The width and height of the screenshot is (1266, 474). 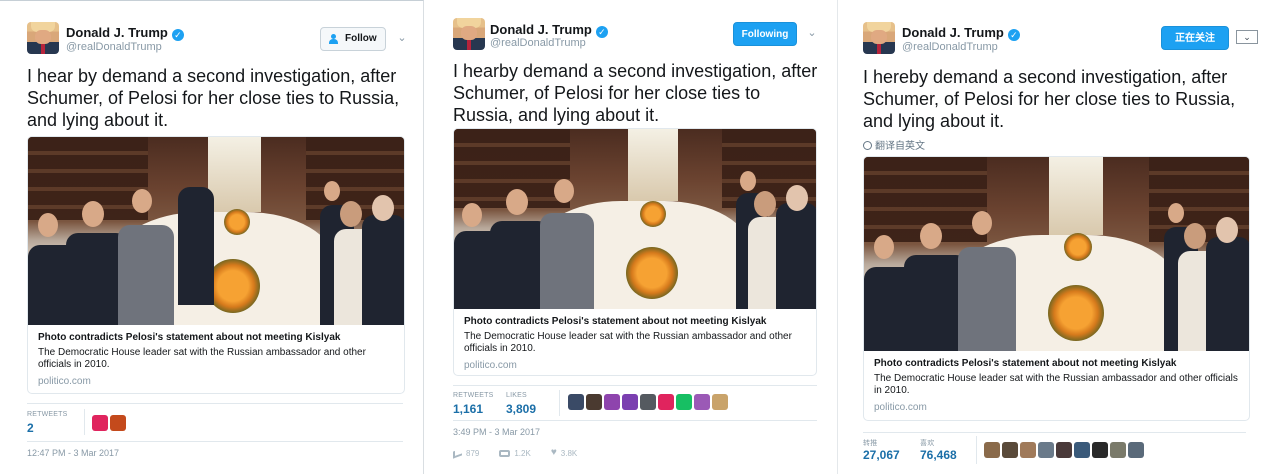 What do you see at coordinates (334, 39) in the screenshot?
I see `follow-person-icon` at bounding box center [334, 39].